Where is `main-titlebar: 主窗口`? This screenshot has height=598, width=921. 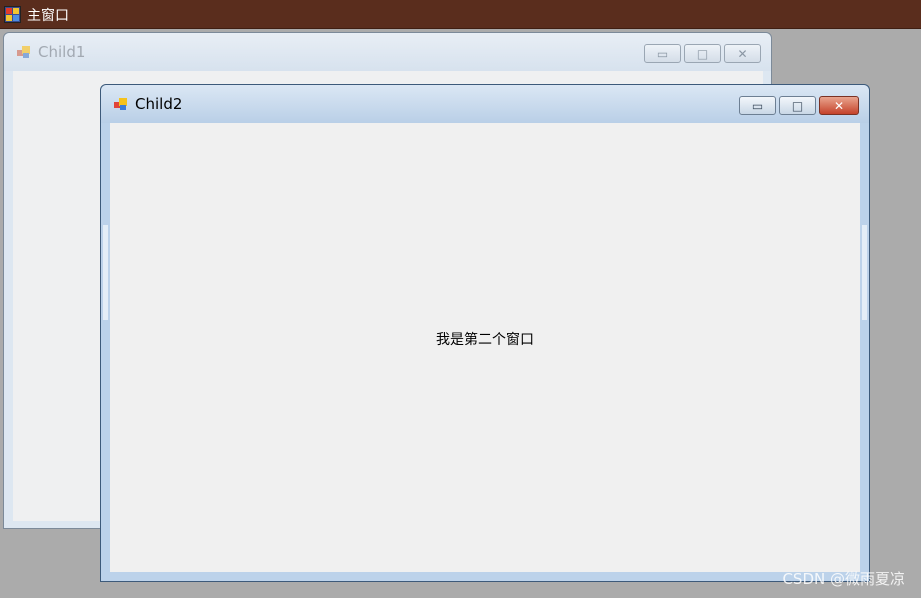 main-titlebar: 主窗口 is located at coordinates (460, 14).